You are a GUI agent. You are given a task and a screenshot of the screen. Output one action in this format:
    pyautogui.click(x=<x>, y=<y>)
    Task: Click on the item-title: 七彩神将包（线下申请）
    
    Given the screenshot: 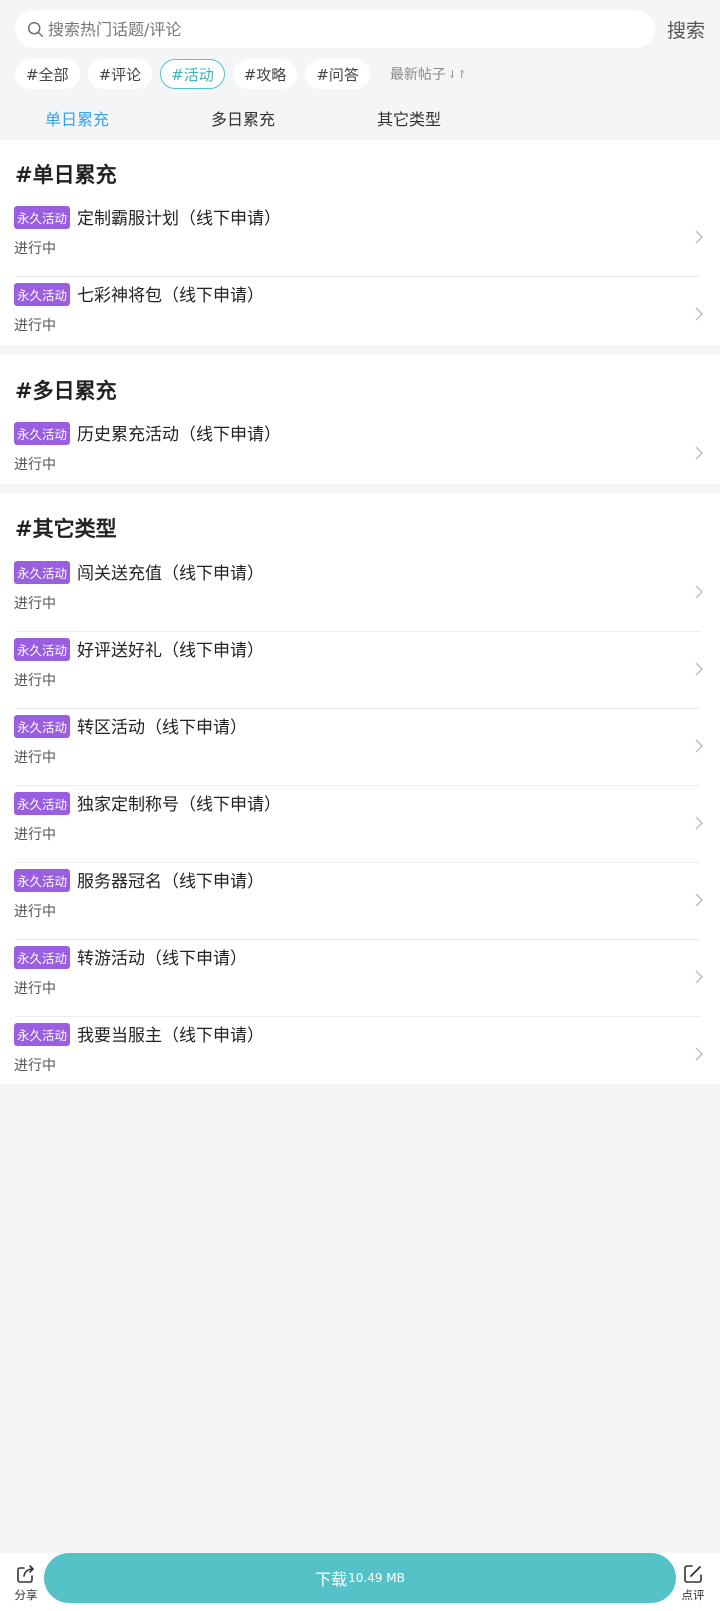 What is the action you would take?
    pyautogui.click(x=170, y=296)
    